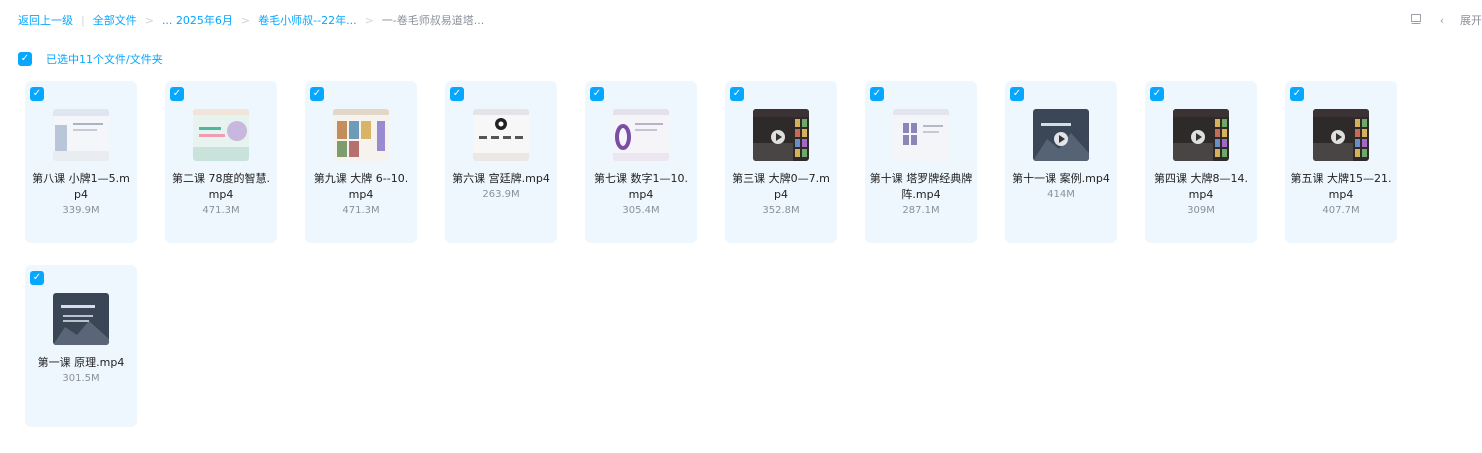 The image size is (1482, 453). I want to click on file-size: 263.9M, so click(501, 194).